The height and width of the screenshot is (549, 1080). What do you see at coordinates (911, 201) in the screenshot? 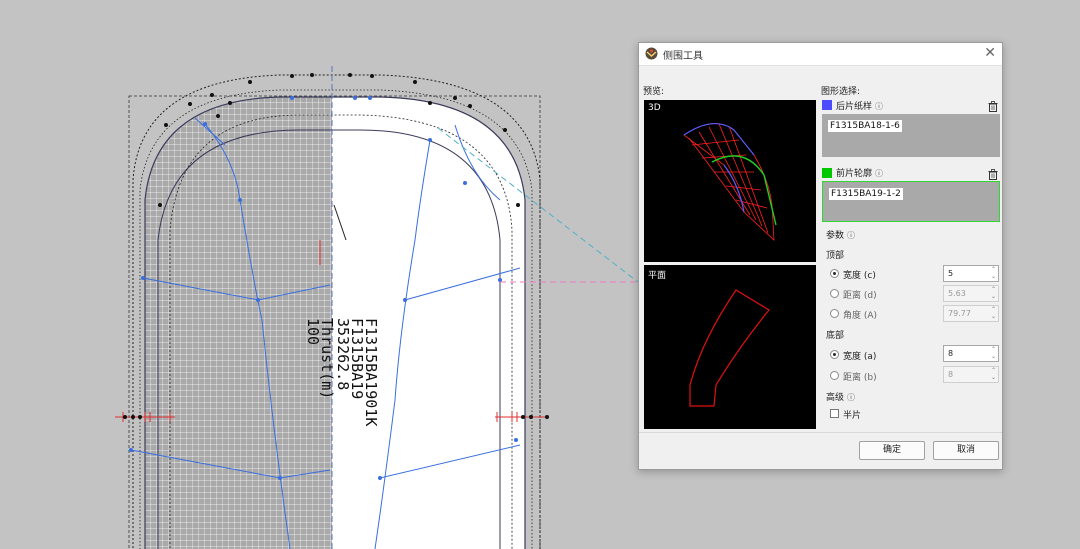
I see `front-piece-selection: F1315BA19-1-2` at bounding box center [911, 201].